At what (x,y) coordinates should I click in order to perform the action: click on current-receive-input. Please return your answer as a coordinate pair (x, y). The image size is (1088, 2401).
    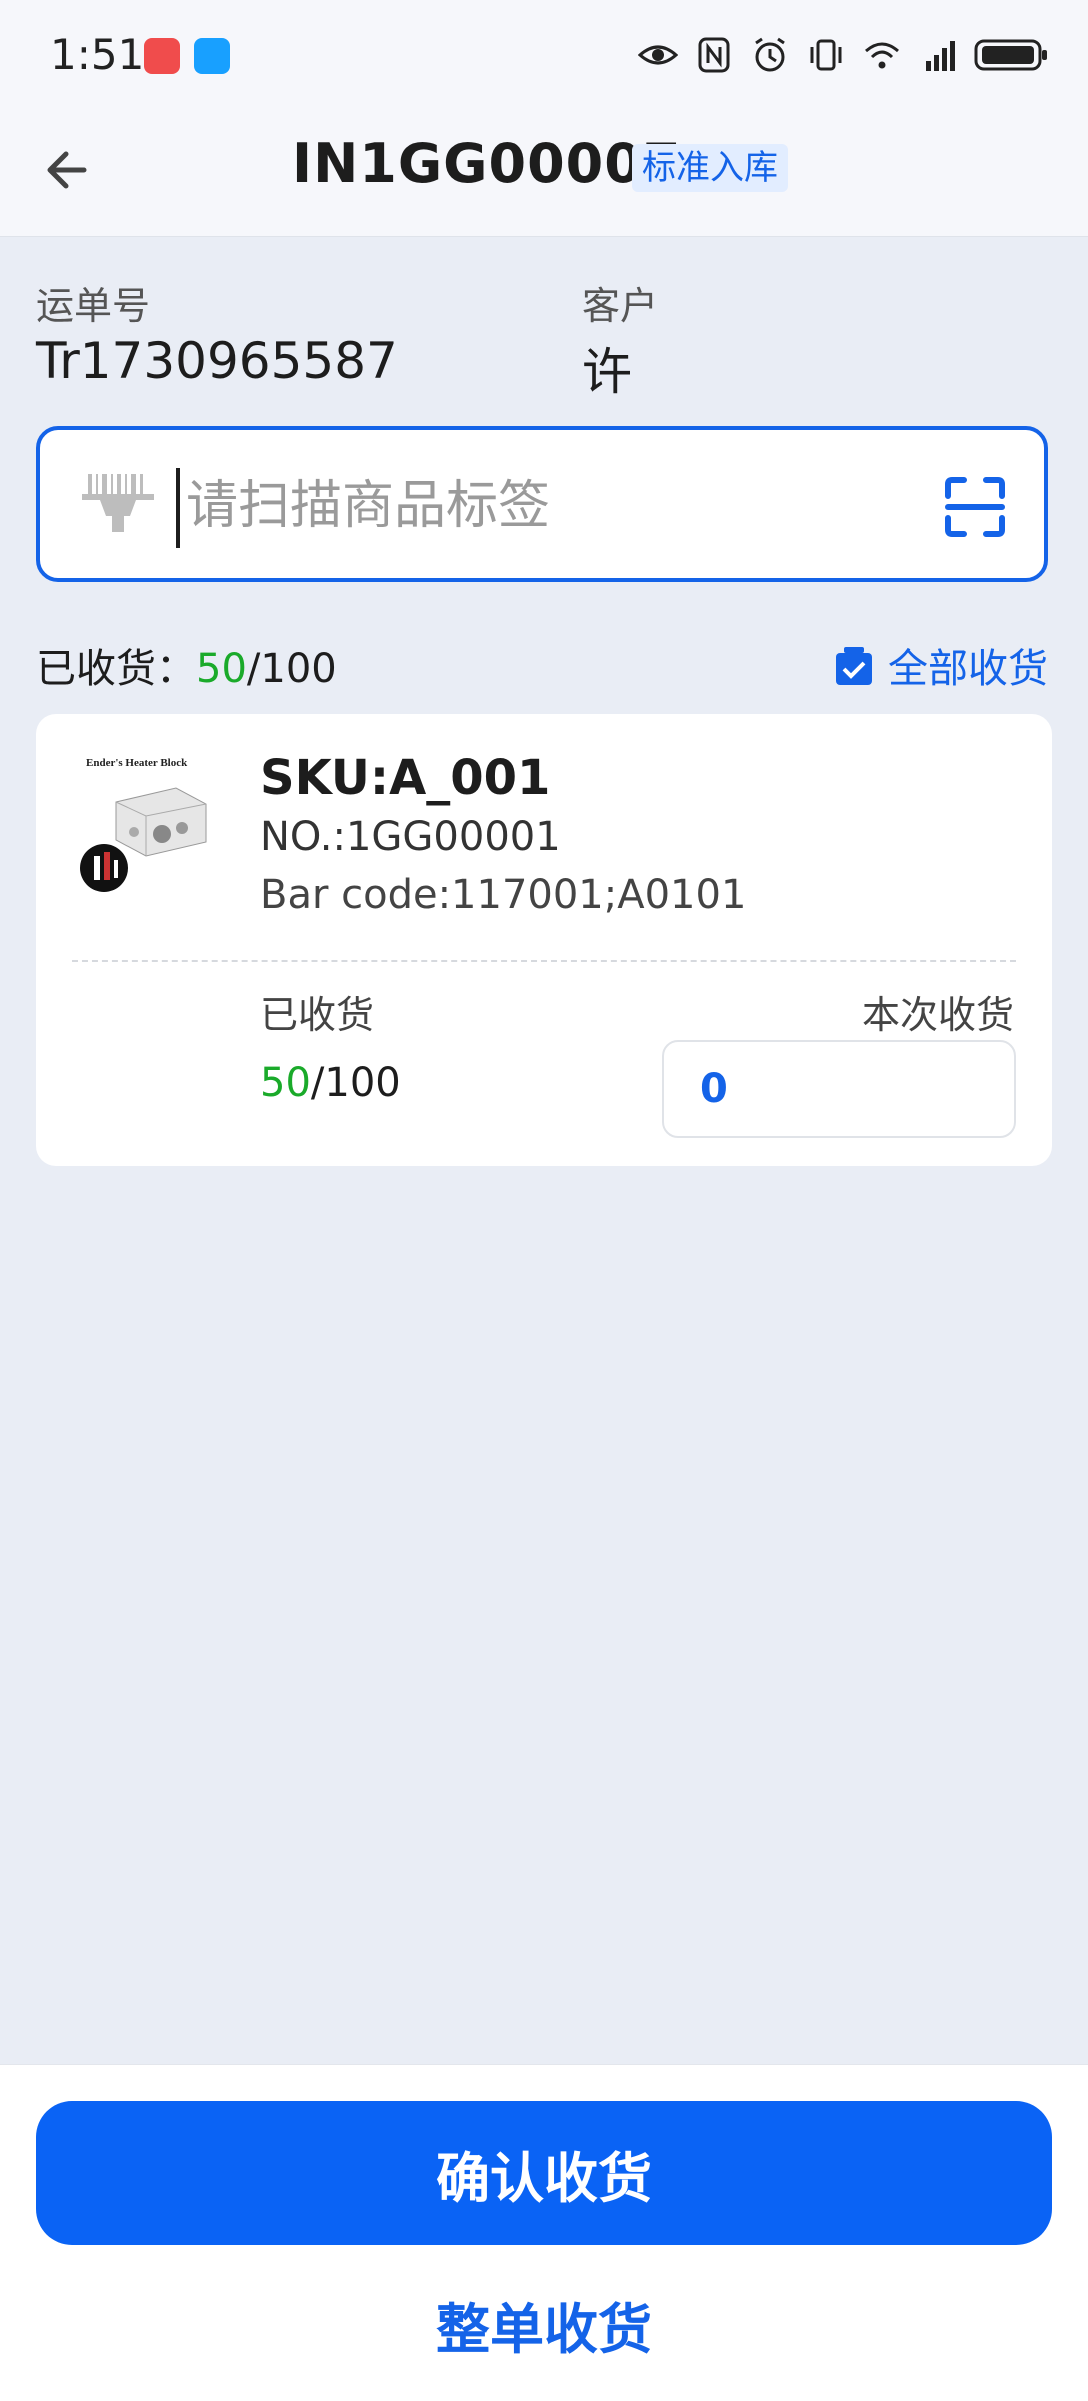
    Looking at the image, I should click on (839, 1089).